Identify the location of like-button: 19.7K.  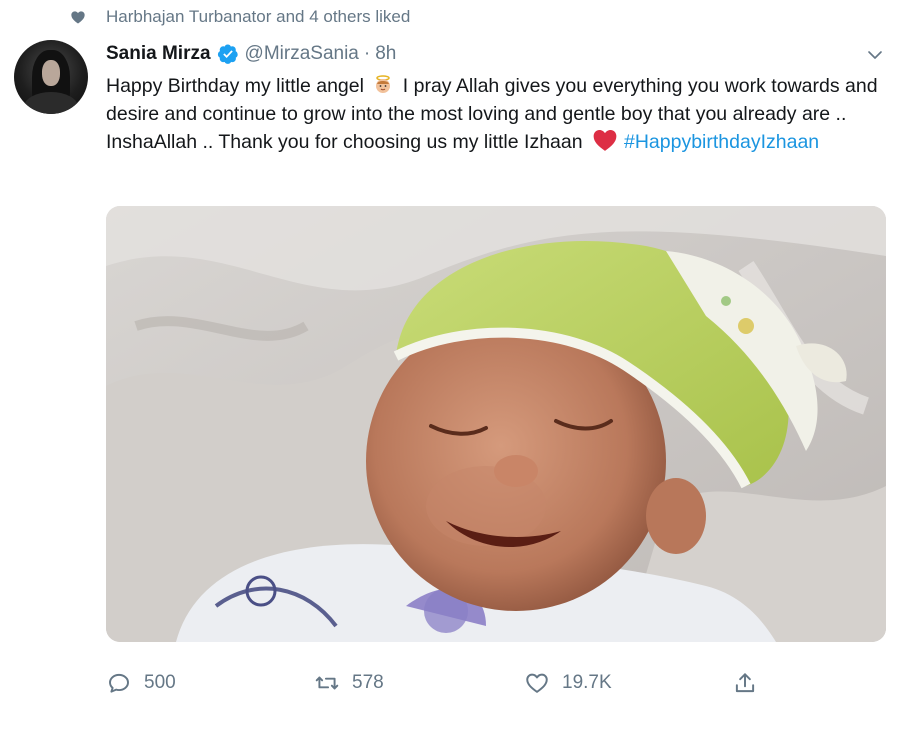
(568, 683).